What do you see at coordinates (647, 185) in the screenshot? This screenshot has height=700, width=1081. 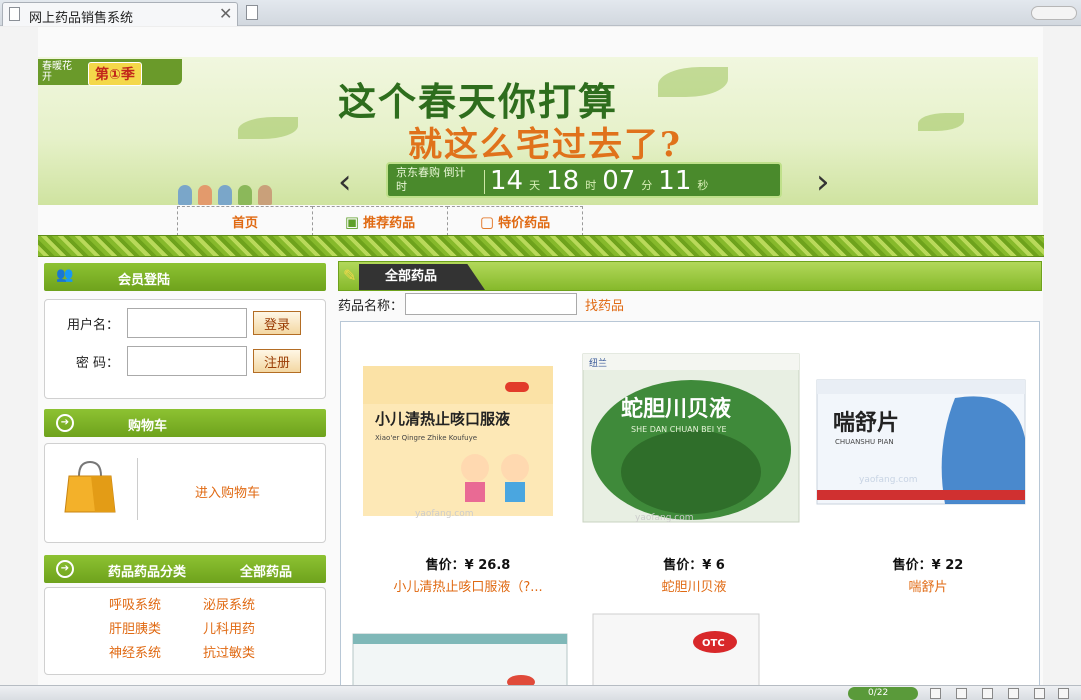 I see `countdown-minutes-unit: 分` at bounding box center [647, 185].